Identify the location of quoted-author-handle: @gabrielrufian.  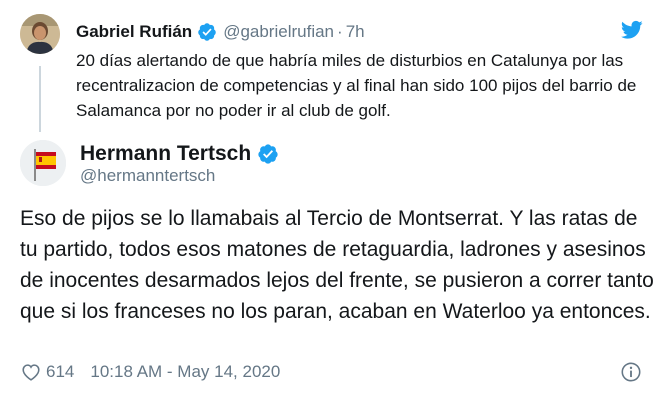
(278, 32).